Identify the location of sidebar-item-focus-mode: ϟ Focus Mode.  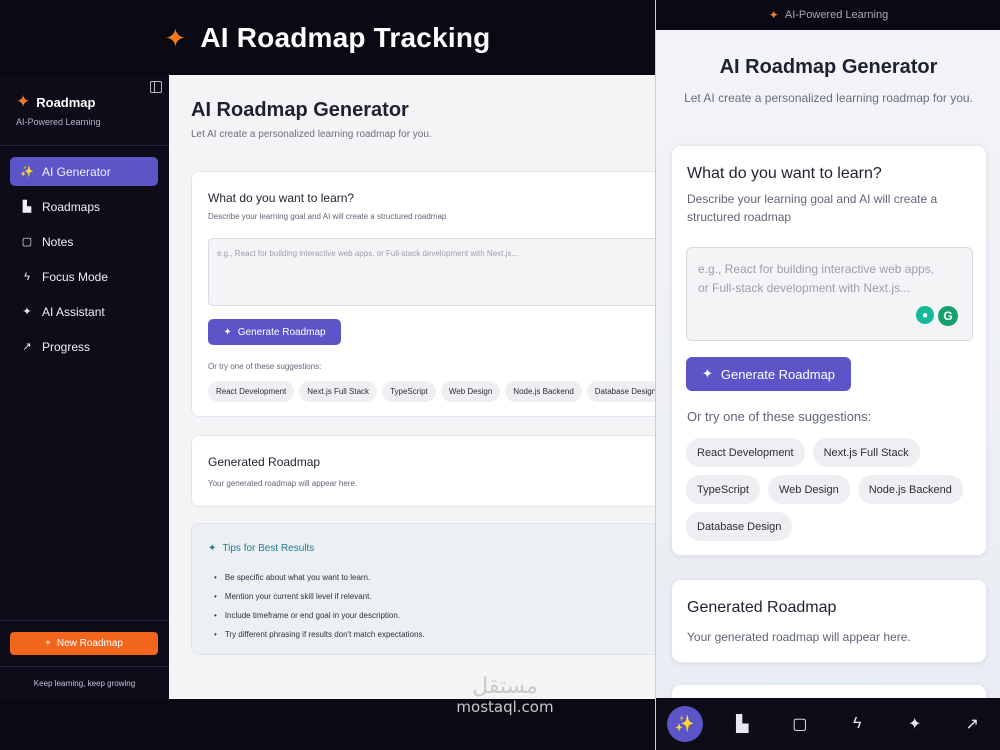
(84, 276).